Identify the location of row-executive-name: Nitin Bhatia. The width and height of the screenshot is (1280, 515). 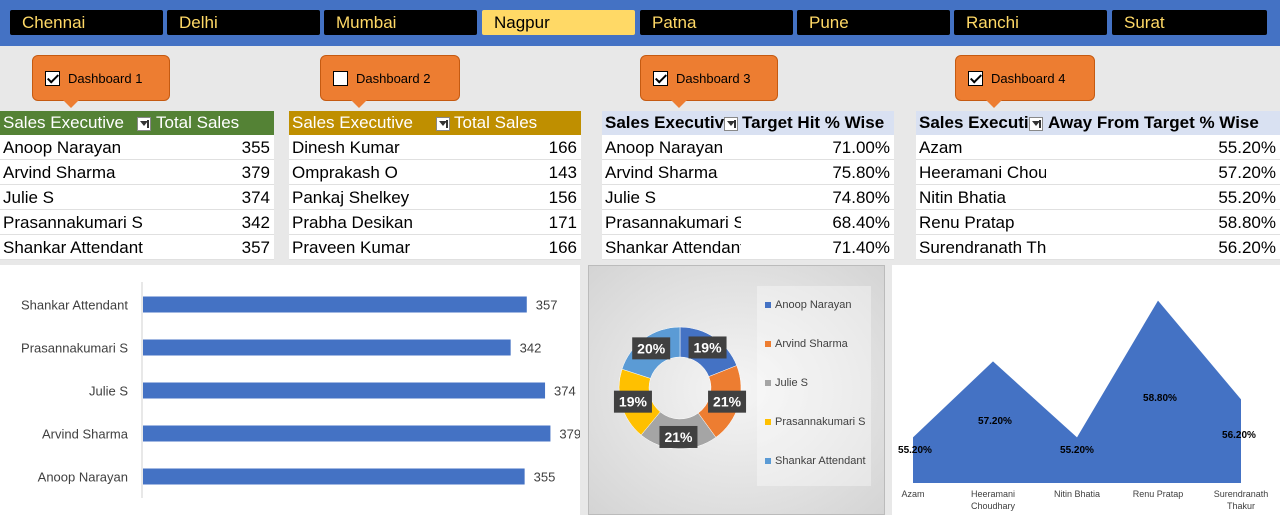
(962, 197).